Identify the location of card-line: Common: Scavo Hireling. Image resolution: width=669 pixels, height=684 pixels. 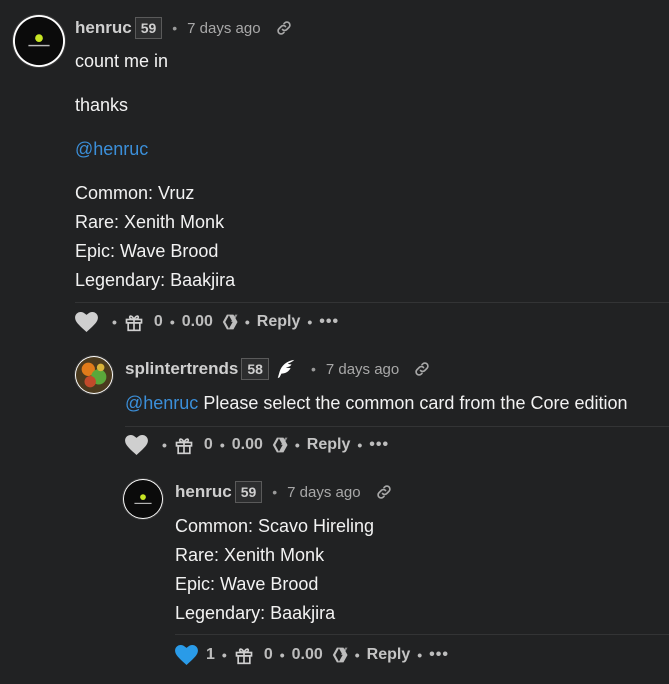
(275, 526).